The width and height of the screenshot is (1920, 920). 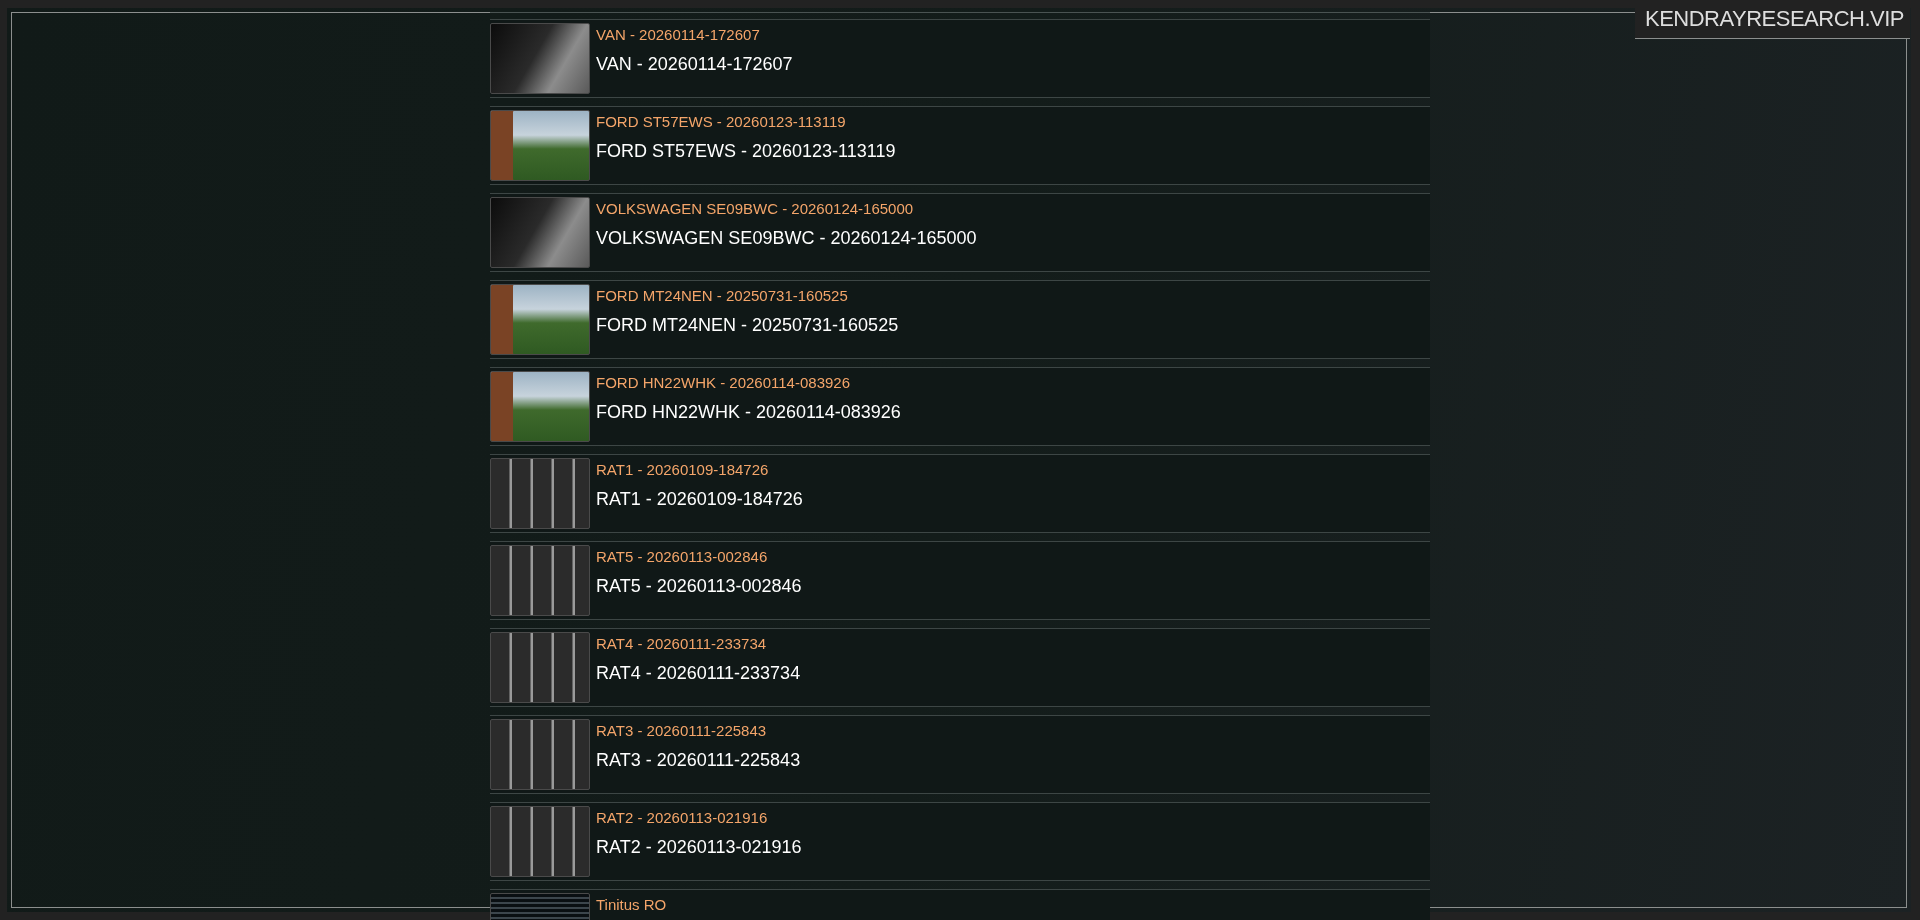 What do you see at coordinates (698, 760) in the screenshot?
I see `recording-name: RAT3 - 20260111-225843` at bounding box center [698, 760].